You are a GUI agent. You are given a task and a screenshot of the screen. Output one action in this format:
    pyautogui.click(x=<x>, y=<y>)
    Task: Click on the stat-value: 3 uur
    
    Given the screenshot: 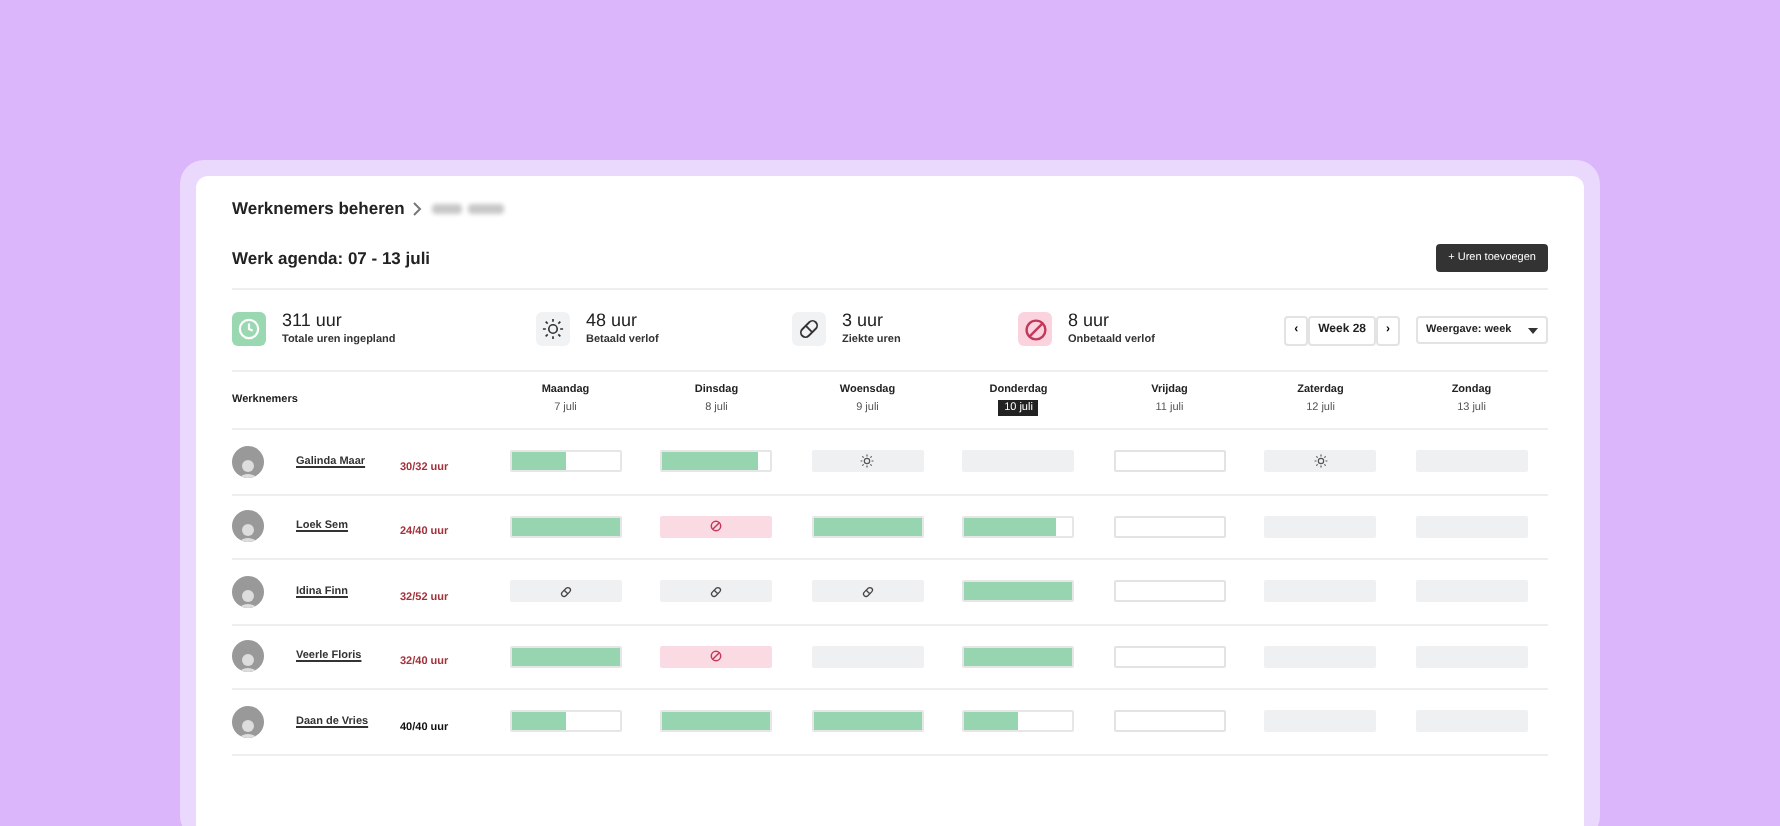 What is the action you would take?
    pyautogui.click(x=864, y=321)
    